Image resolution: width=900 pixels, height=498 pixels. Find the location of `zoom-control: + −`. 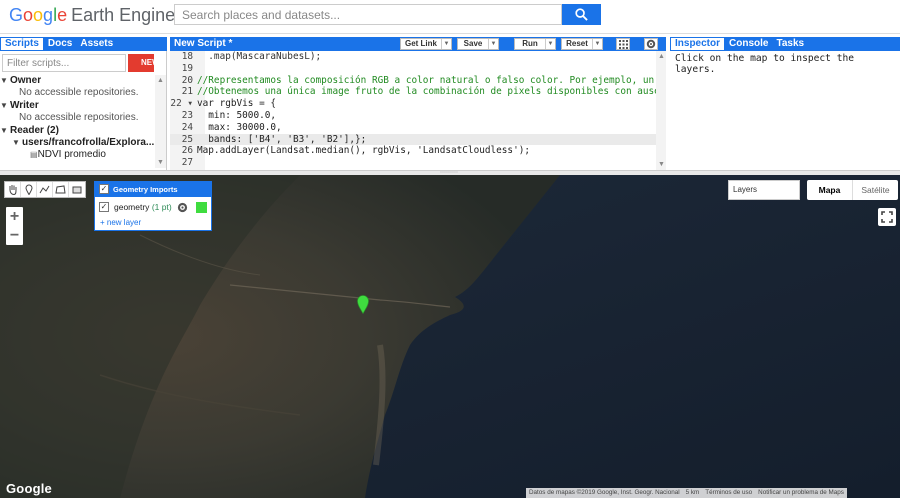

zoom-control: + − is located at coordinates (14, 226).